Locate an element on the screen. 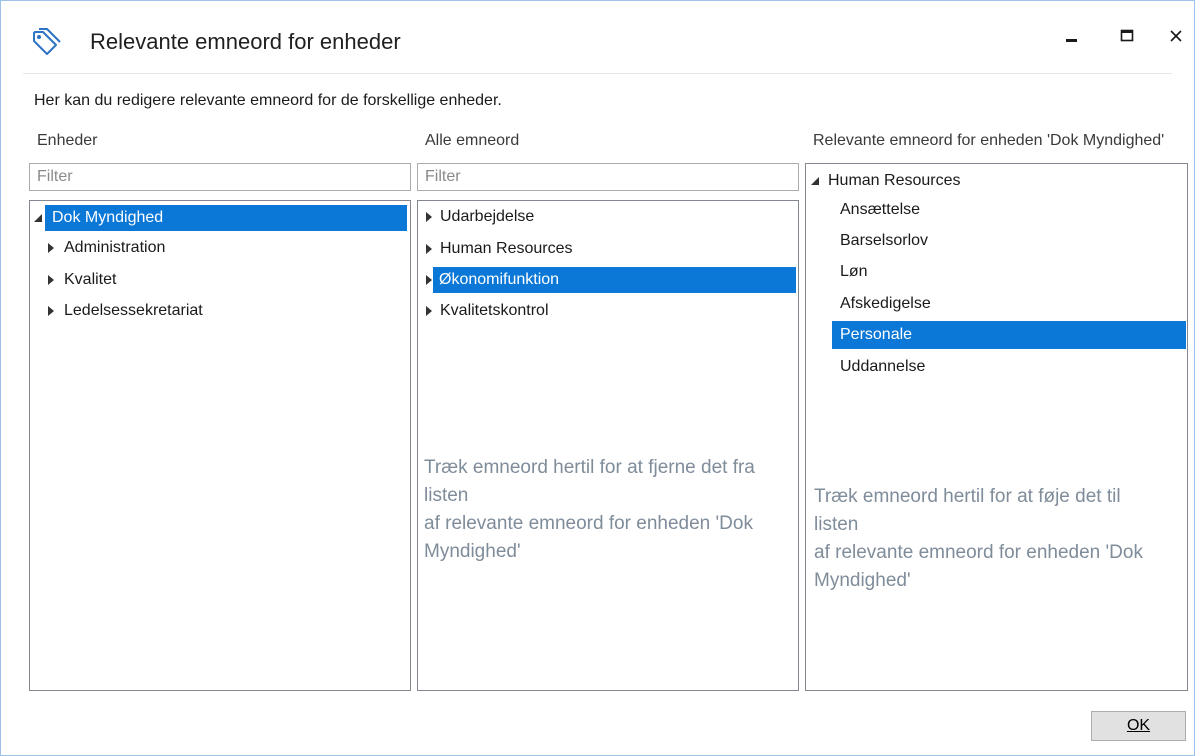 The image size is (1195, 756). relevant-item: Ansættelse is located at coordinates (880, 210).